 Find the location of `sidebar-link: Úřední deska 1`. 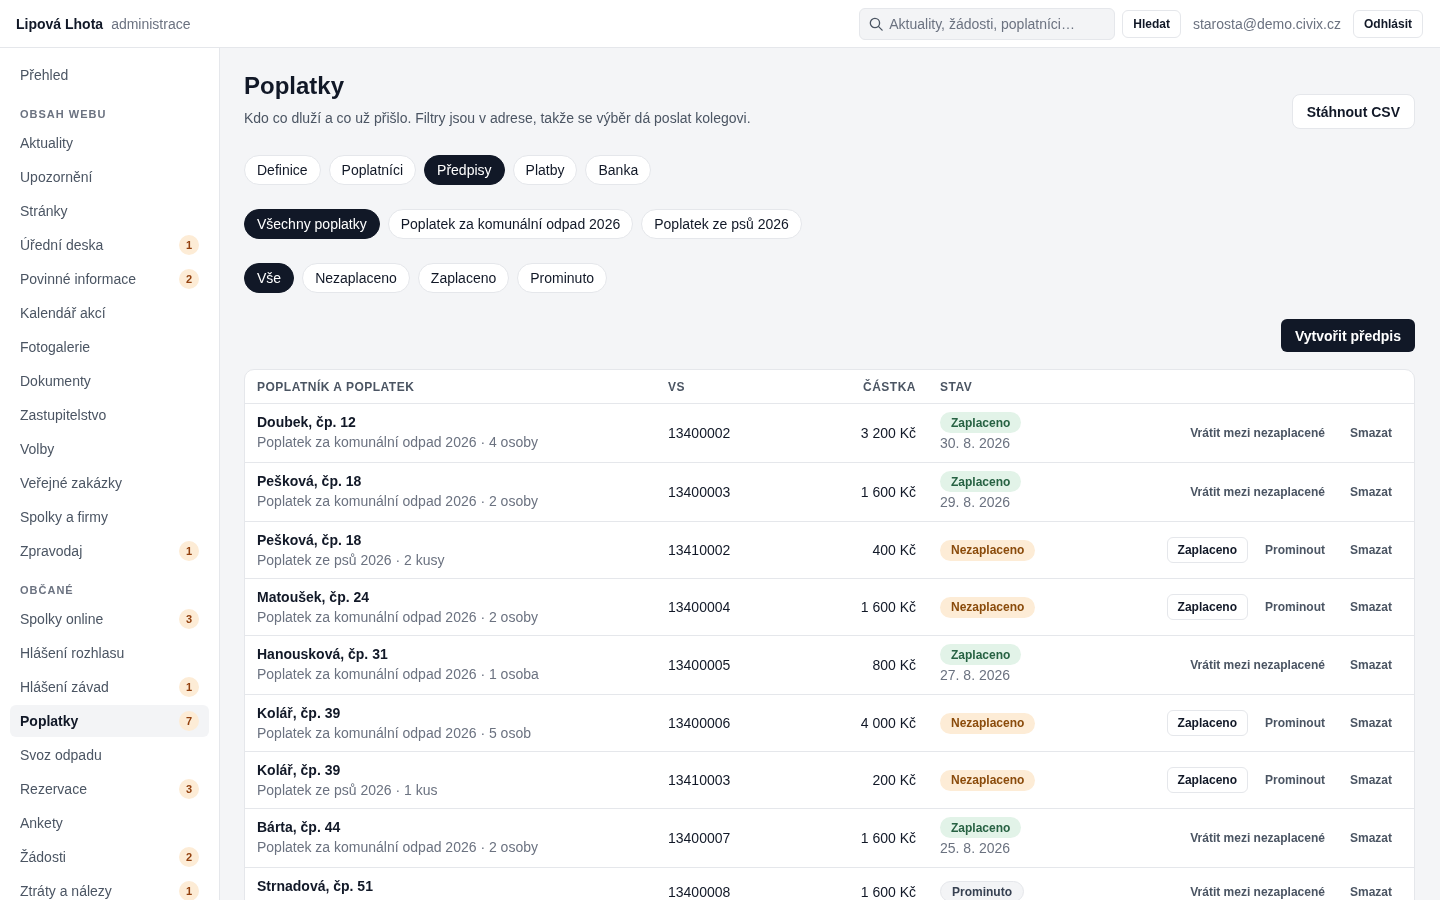

sidebar-link: Úřední deska 1 is located at coordinates (109, 245).